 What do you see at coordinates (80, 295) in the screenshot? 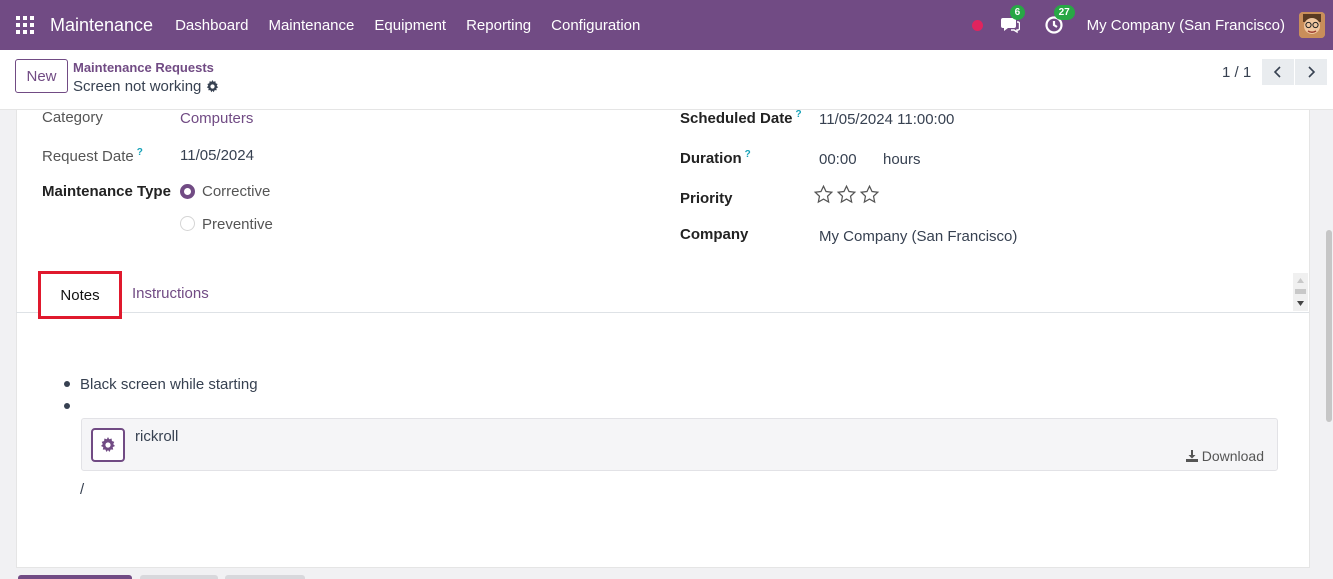
I see `tab-notes: Notes` at bounding box center [80, 295].